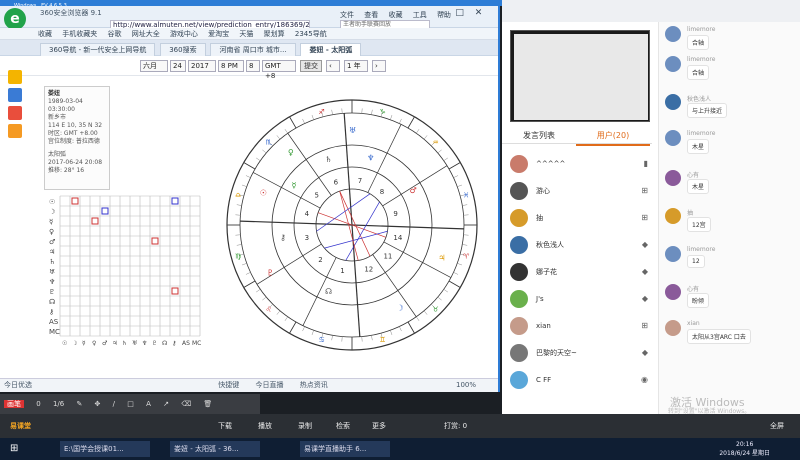 Image resolution: width=800 pixels, height=460 pixels. What do you see at coordinates (130, 404) in the screenshot?
I see `rect-icon: □` at bounding box center [130, 404].